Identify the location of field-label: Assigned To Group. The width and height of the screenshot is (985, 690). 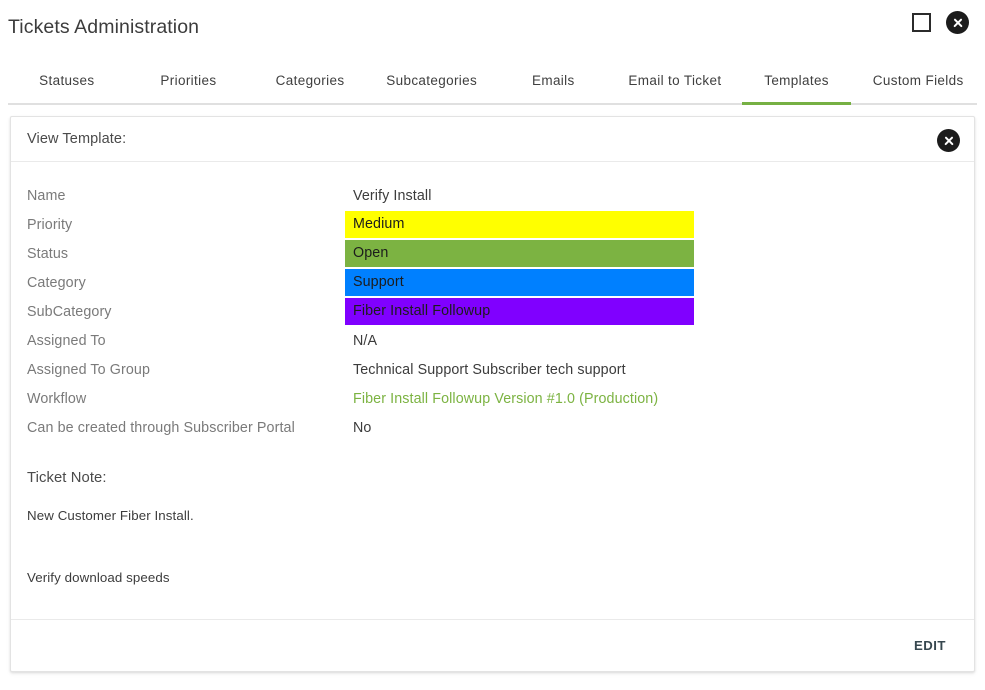
(89, 370).